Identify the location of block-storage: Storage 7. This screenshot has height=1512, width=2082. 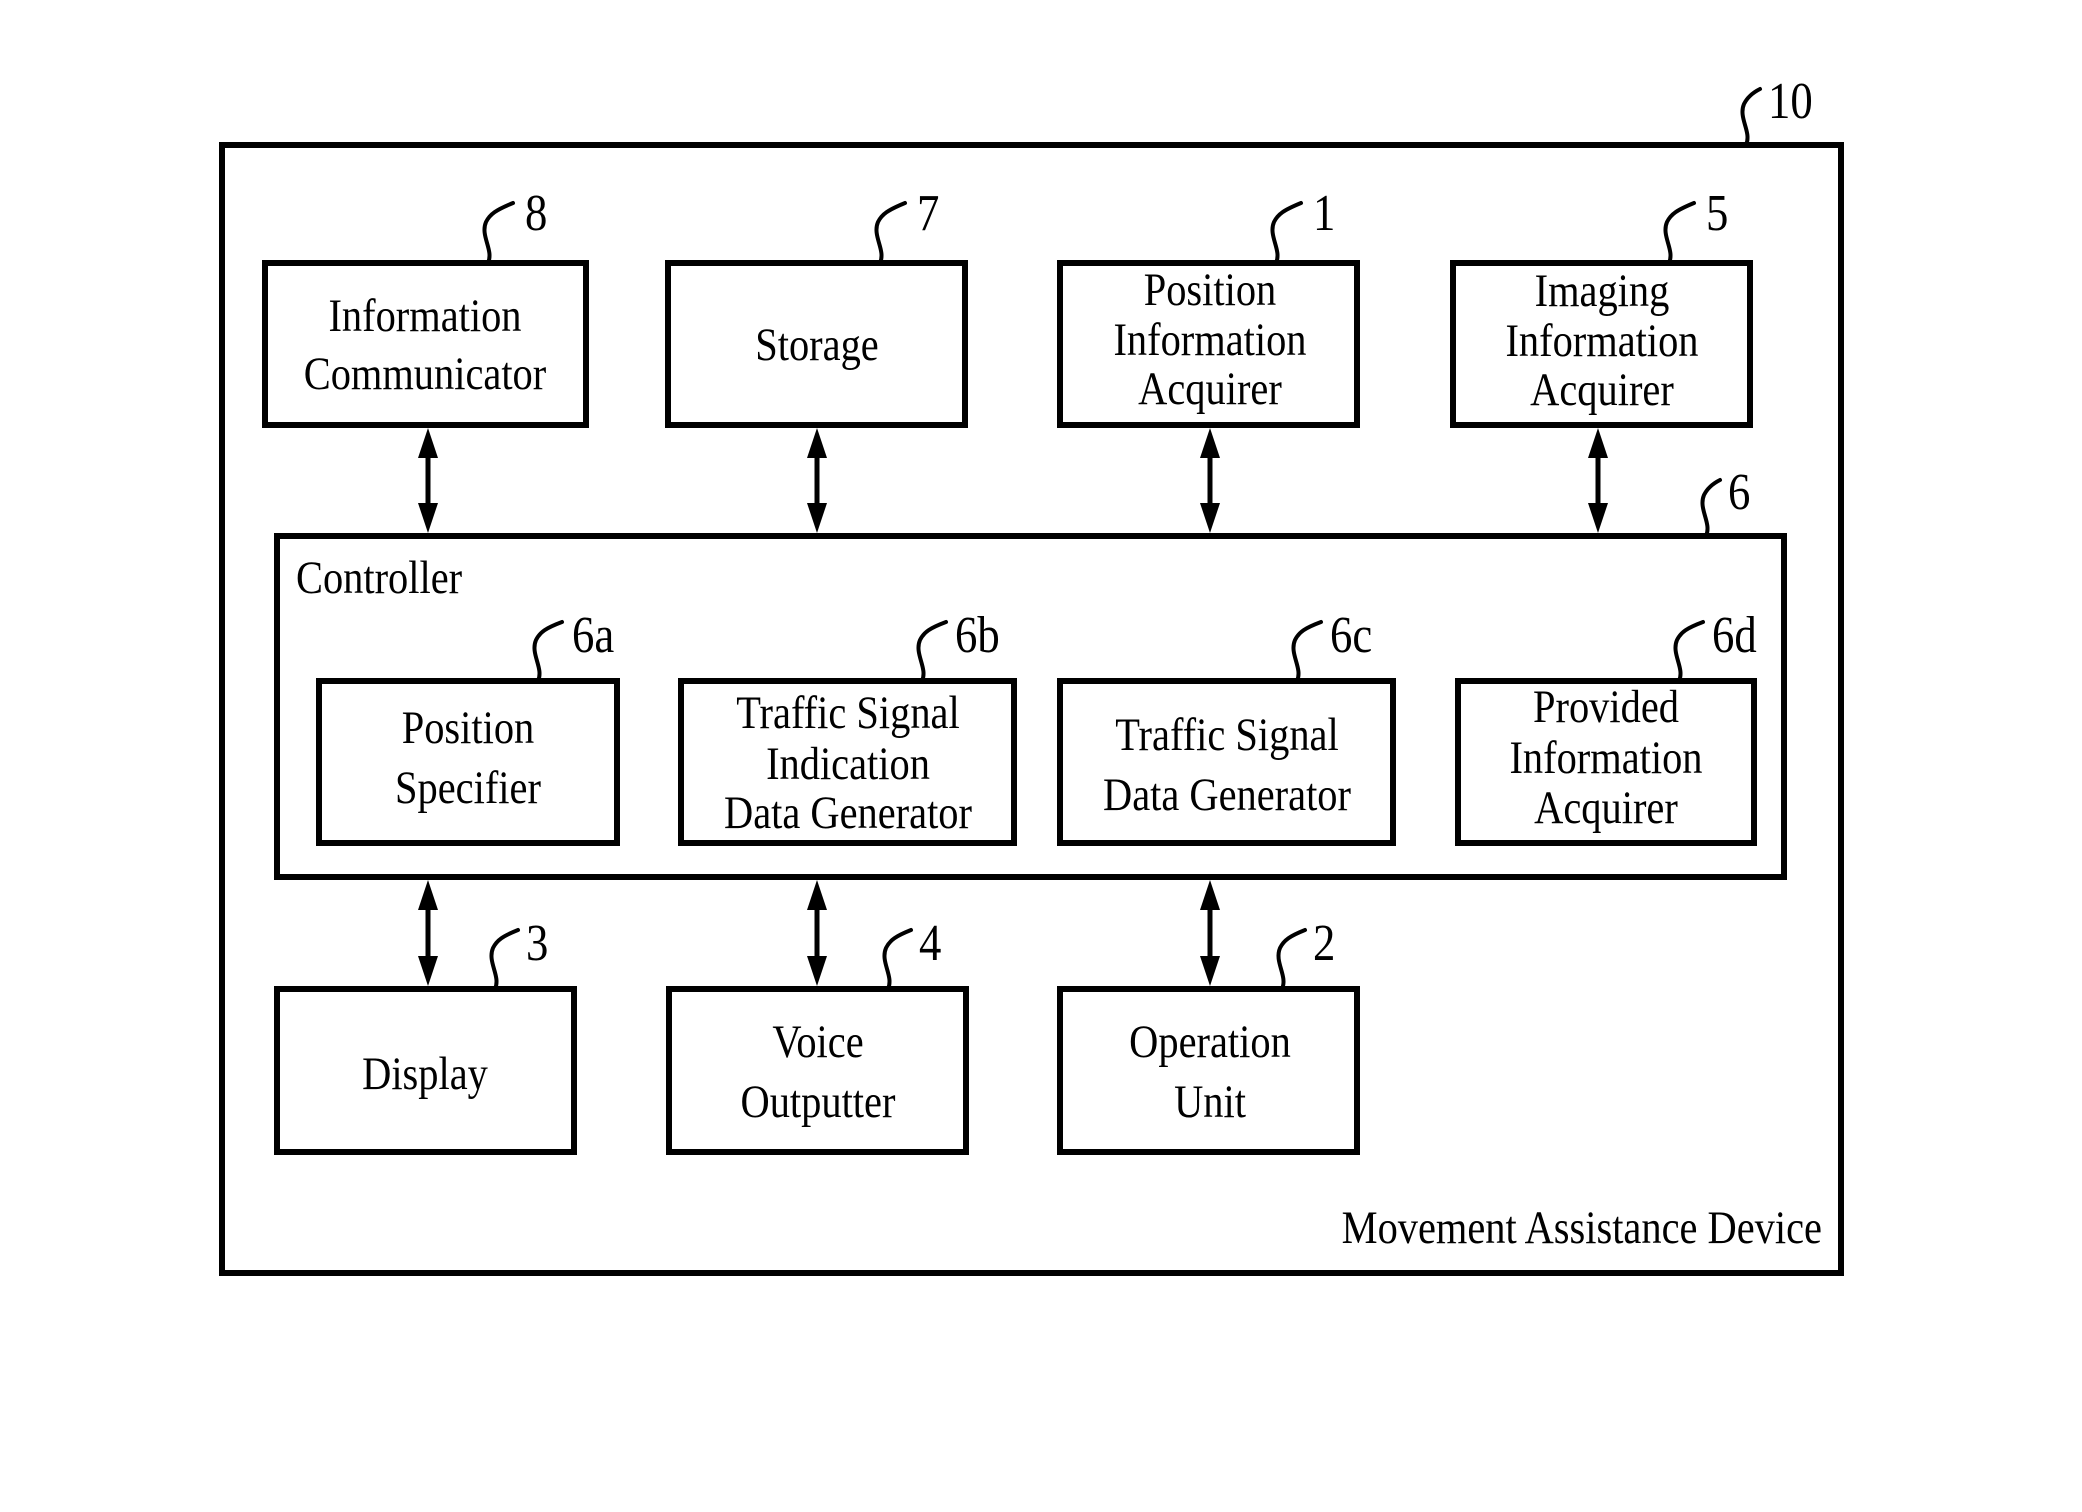
(816, 306).